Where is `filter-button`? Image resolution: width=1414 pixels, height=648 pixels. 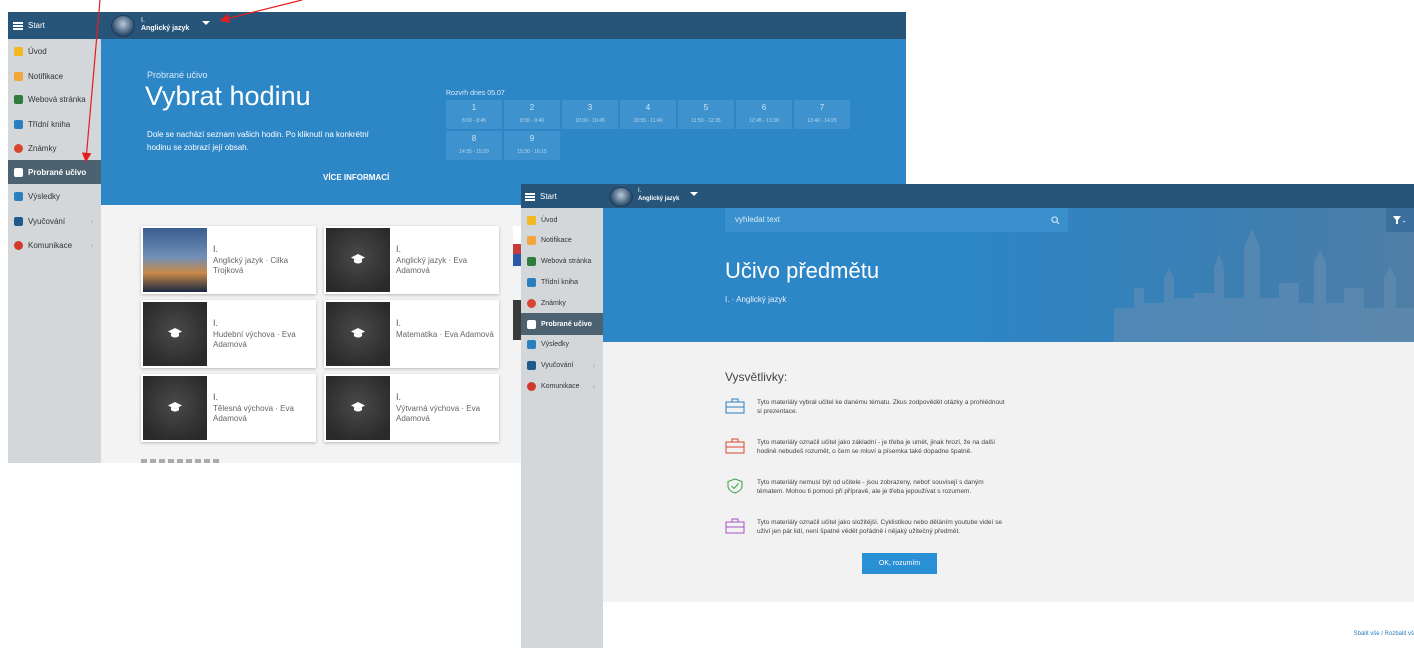
filter-button is located at coordinates (1400, 220).